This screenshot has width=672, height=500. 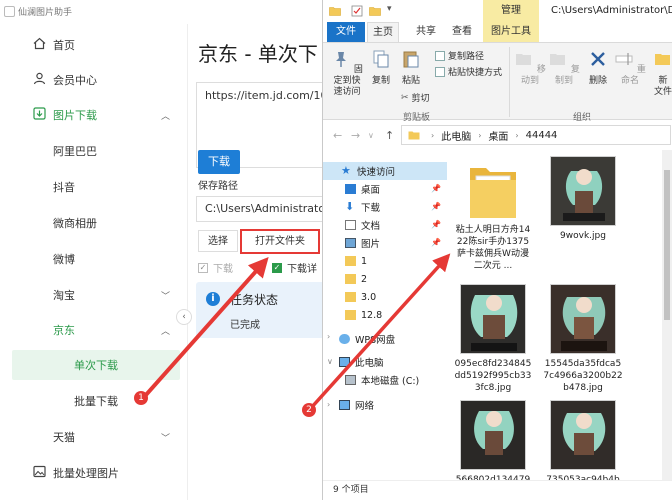 I want to click on tree-network: 网络, so click(x=356, y=405).